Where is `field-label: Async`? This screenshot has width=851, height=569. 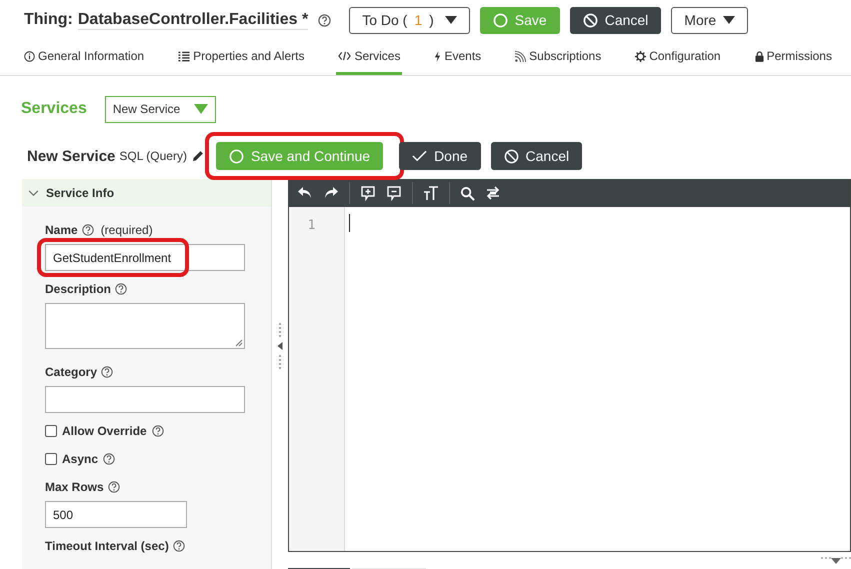 field-label: Async is located at coordinates (80, 459).